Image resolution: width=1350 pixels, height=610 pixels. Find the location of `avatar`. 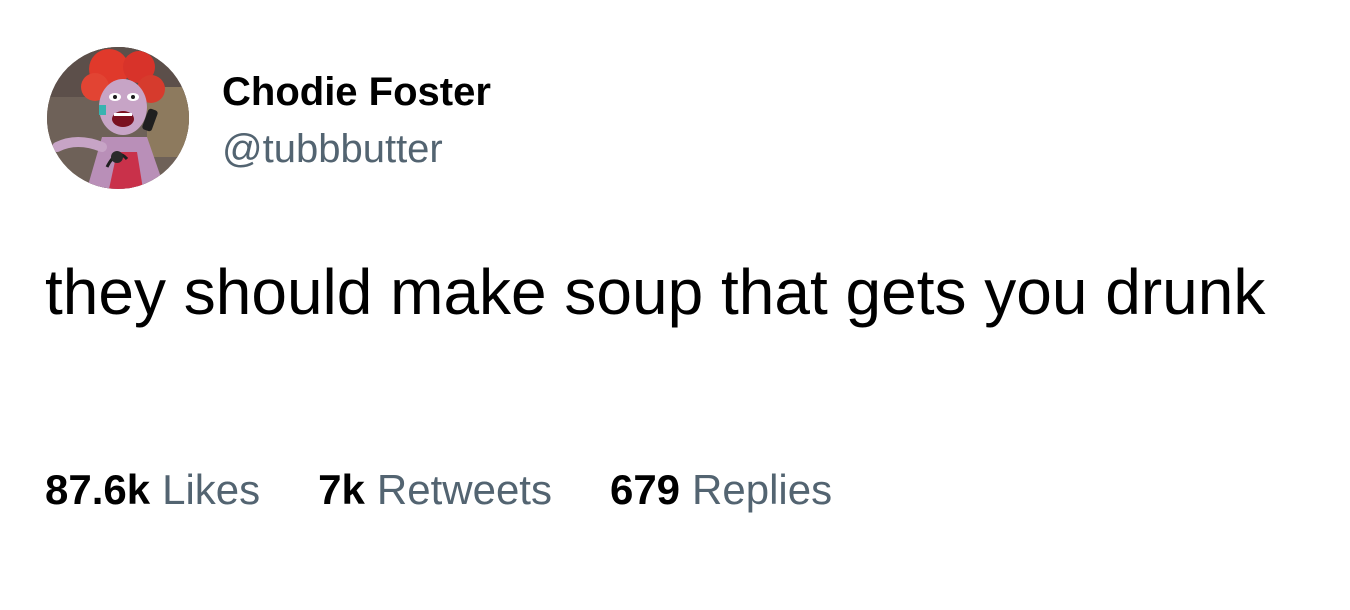

avatar is located at coordinates (118, 118).